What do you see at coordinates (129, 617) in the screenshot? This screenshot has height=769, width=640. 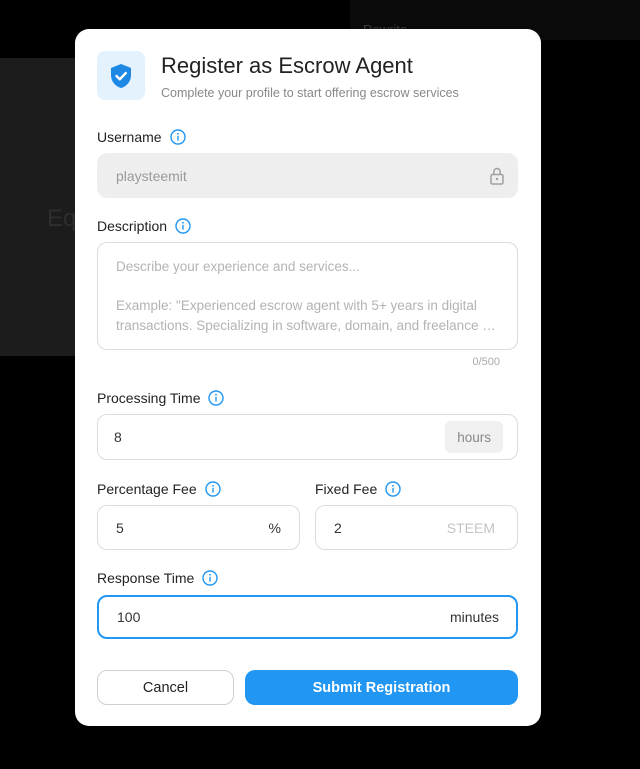 I see `response-time-value: 100` at bounding box center [129, 617].